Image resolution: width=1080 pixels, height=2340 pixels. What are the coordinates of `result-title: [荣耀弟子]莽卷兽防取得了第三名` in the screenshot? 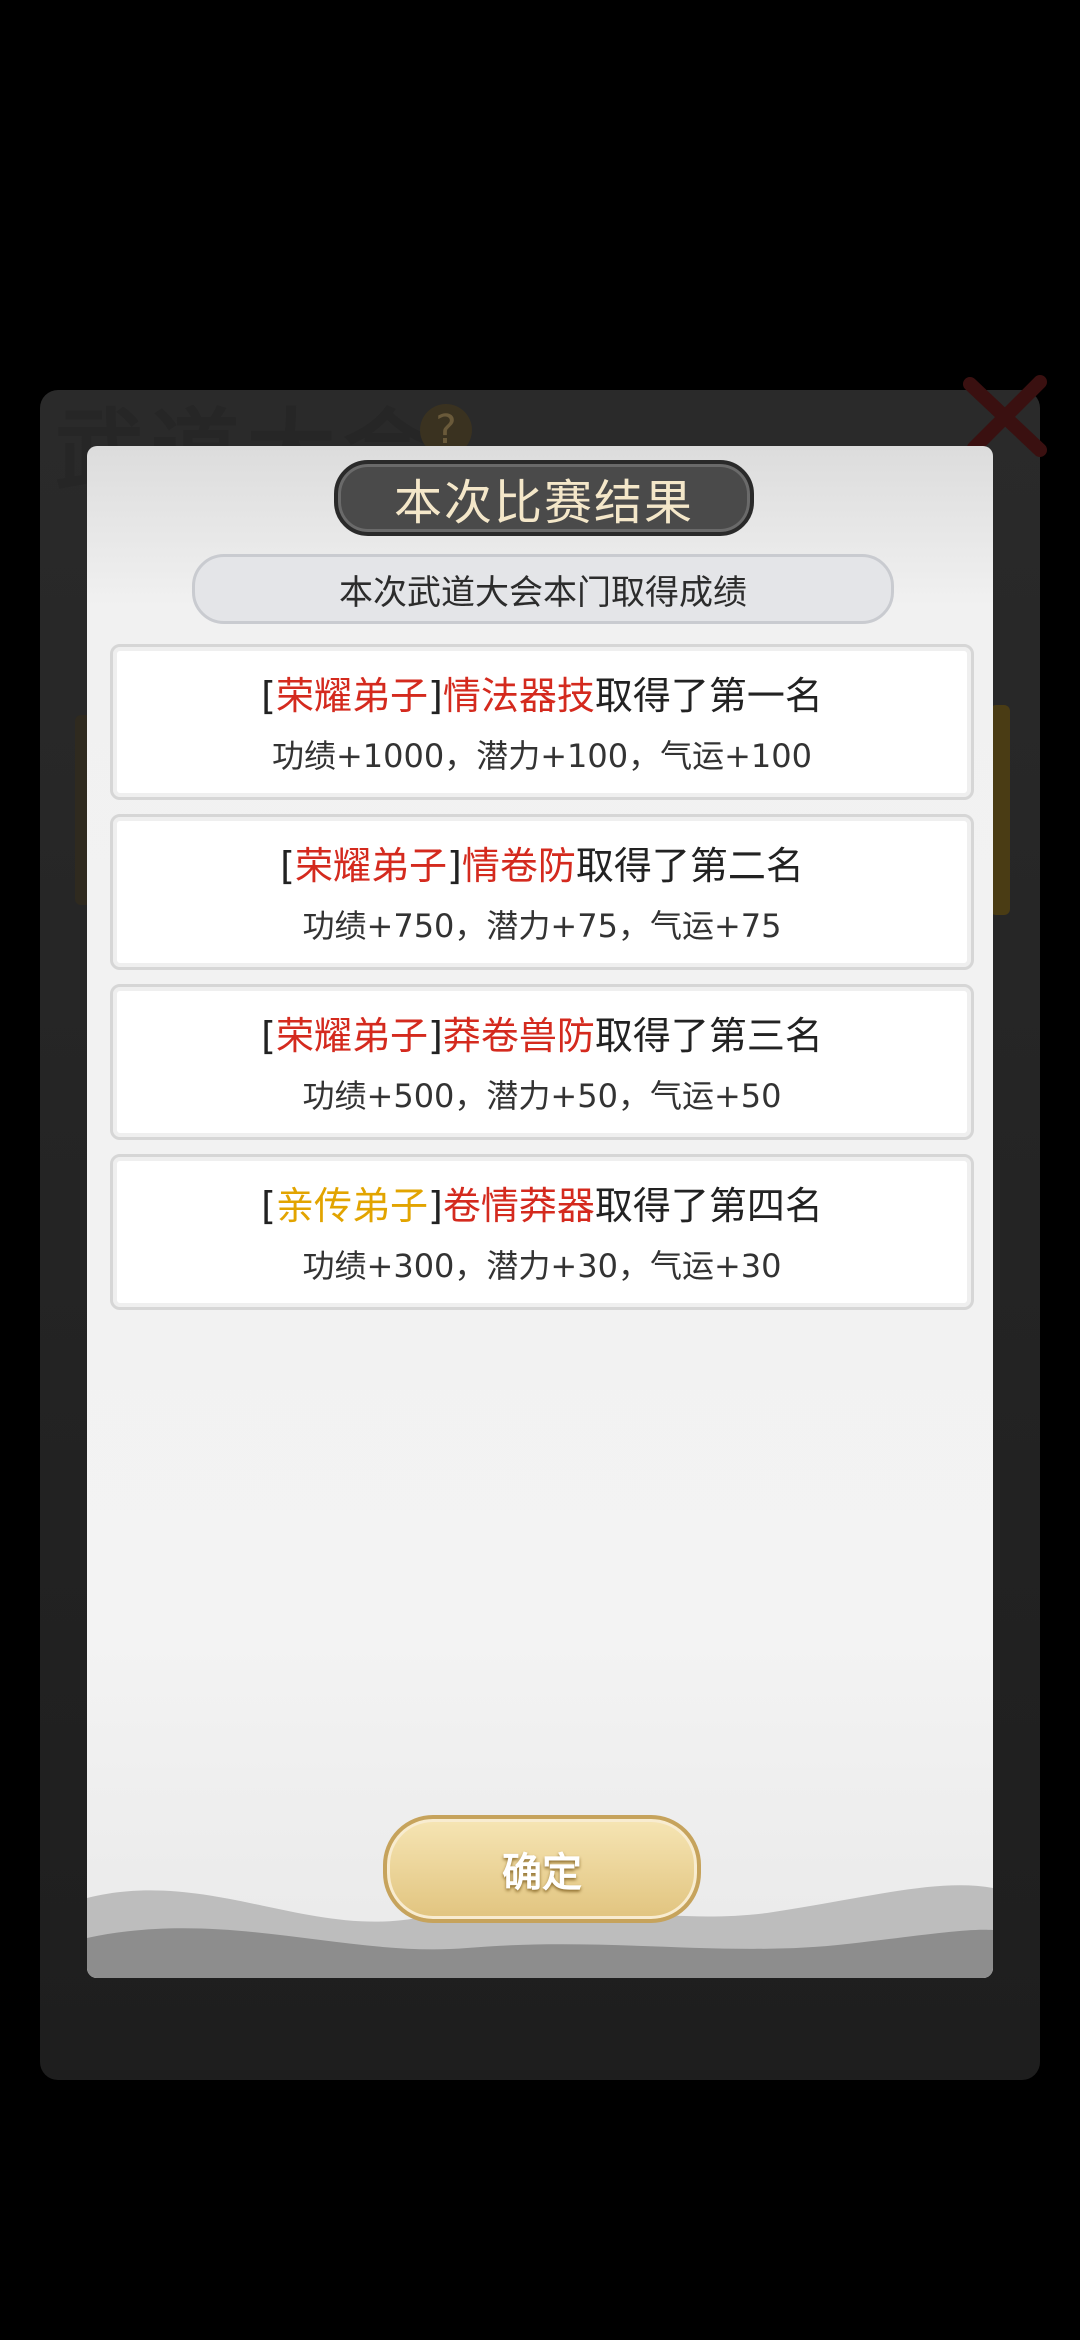 It's located at (542, 1032).